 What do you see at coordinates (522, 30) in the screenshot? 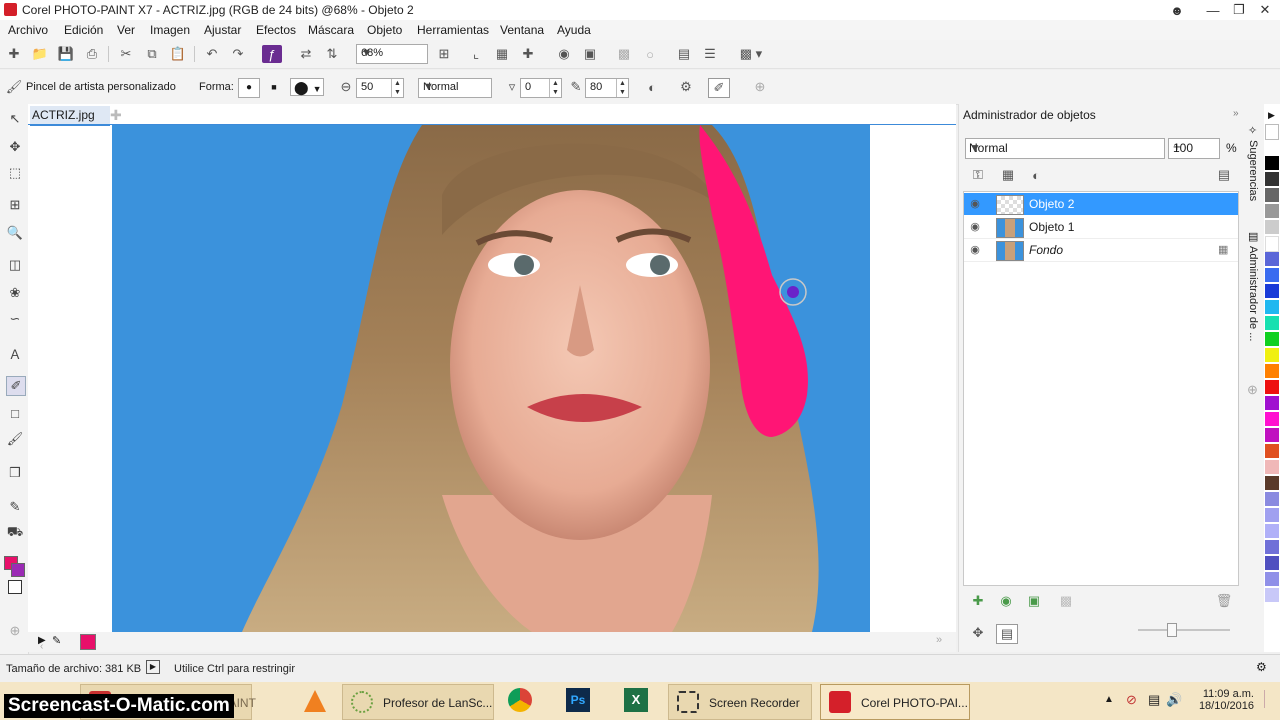
I see `menu-ventana: Ventana` at bounding box center [522, 30].